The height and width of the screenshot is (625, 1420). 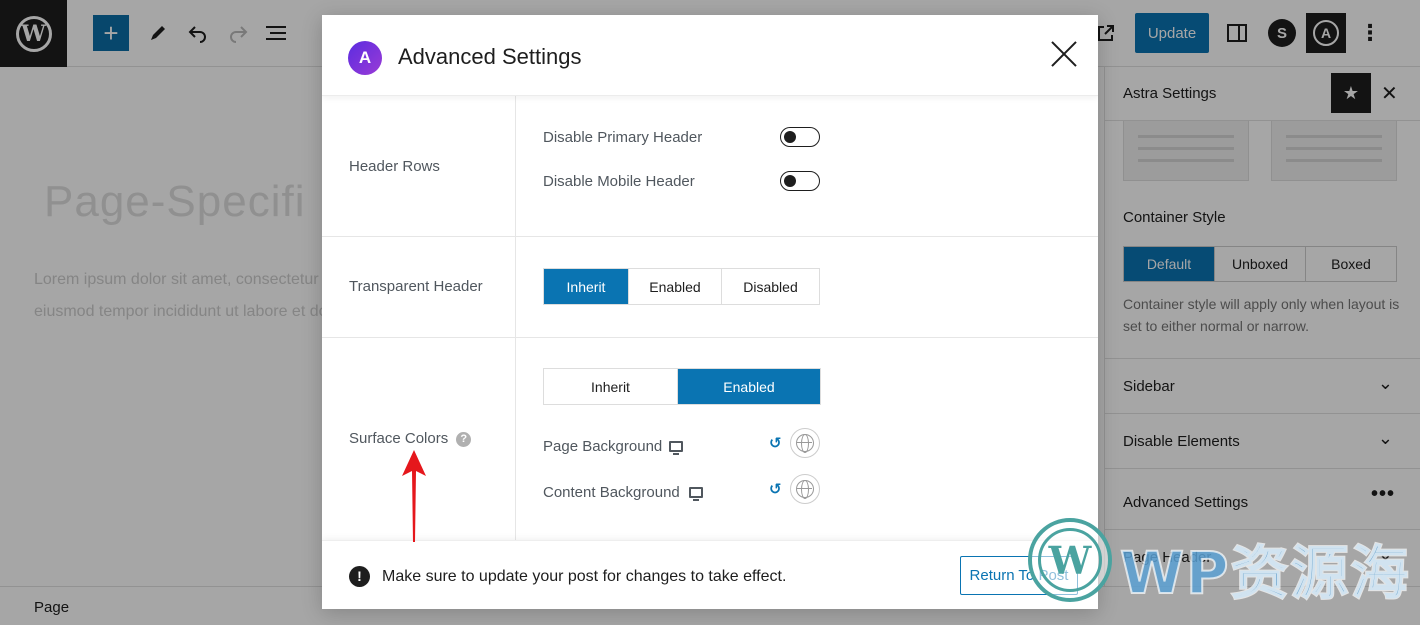 I want to click on wordpress-icon: W, so click(x=1070, y=560).